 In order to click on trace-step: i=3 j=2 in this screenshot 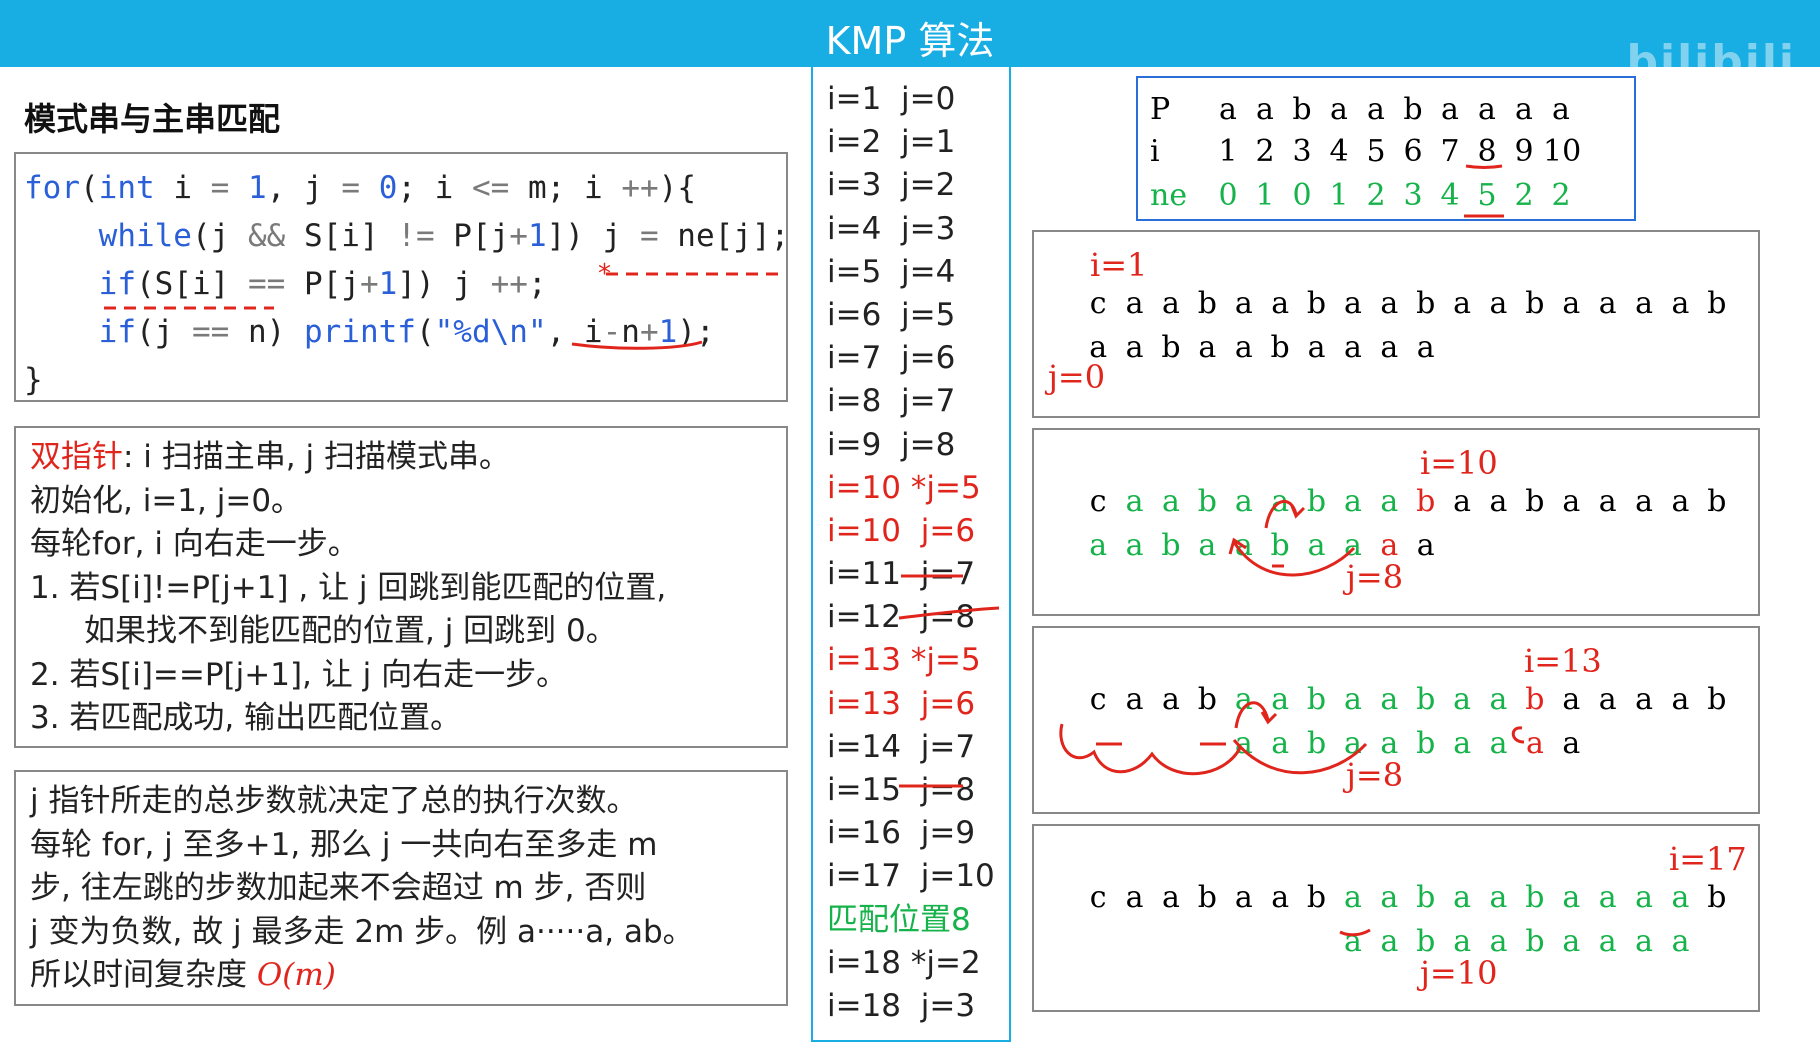, I will do `click(891, 185)`.